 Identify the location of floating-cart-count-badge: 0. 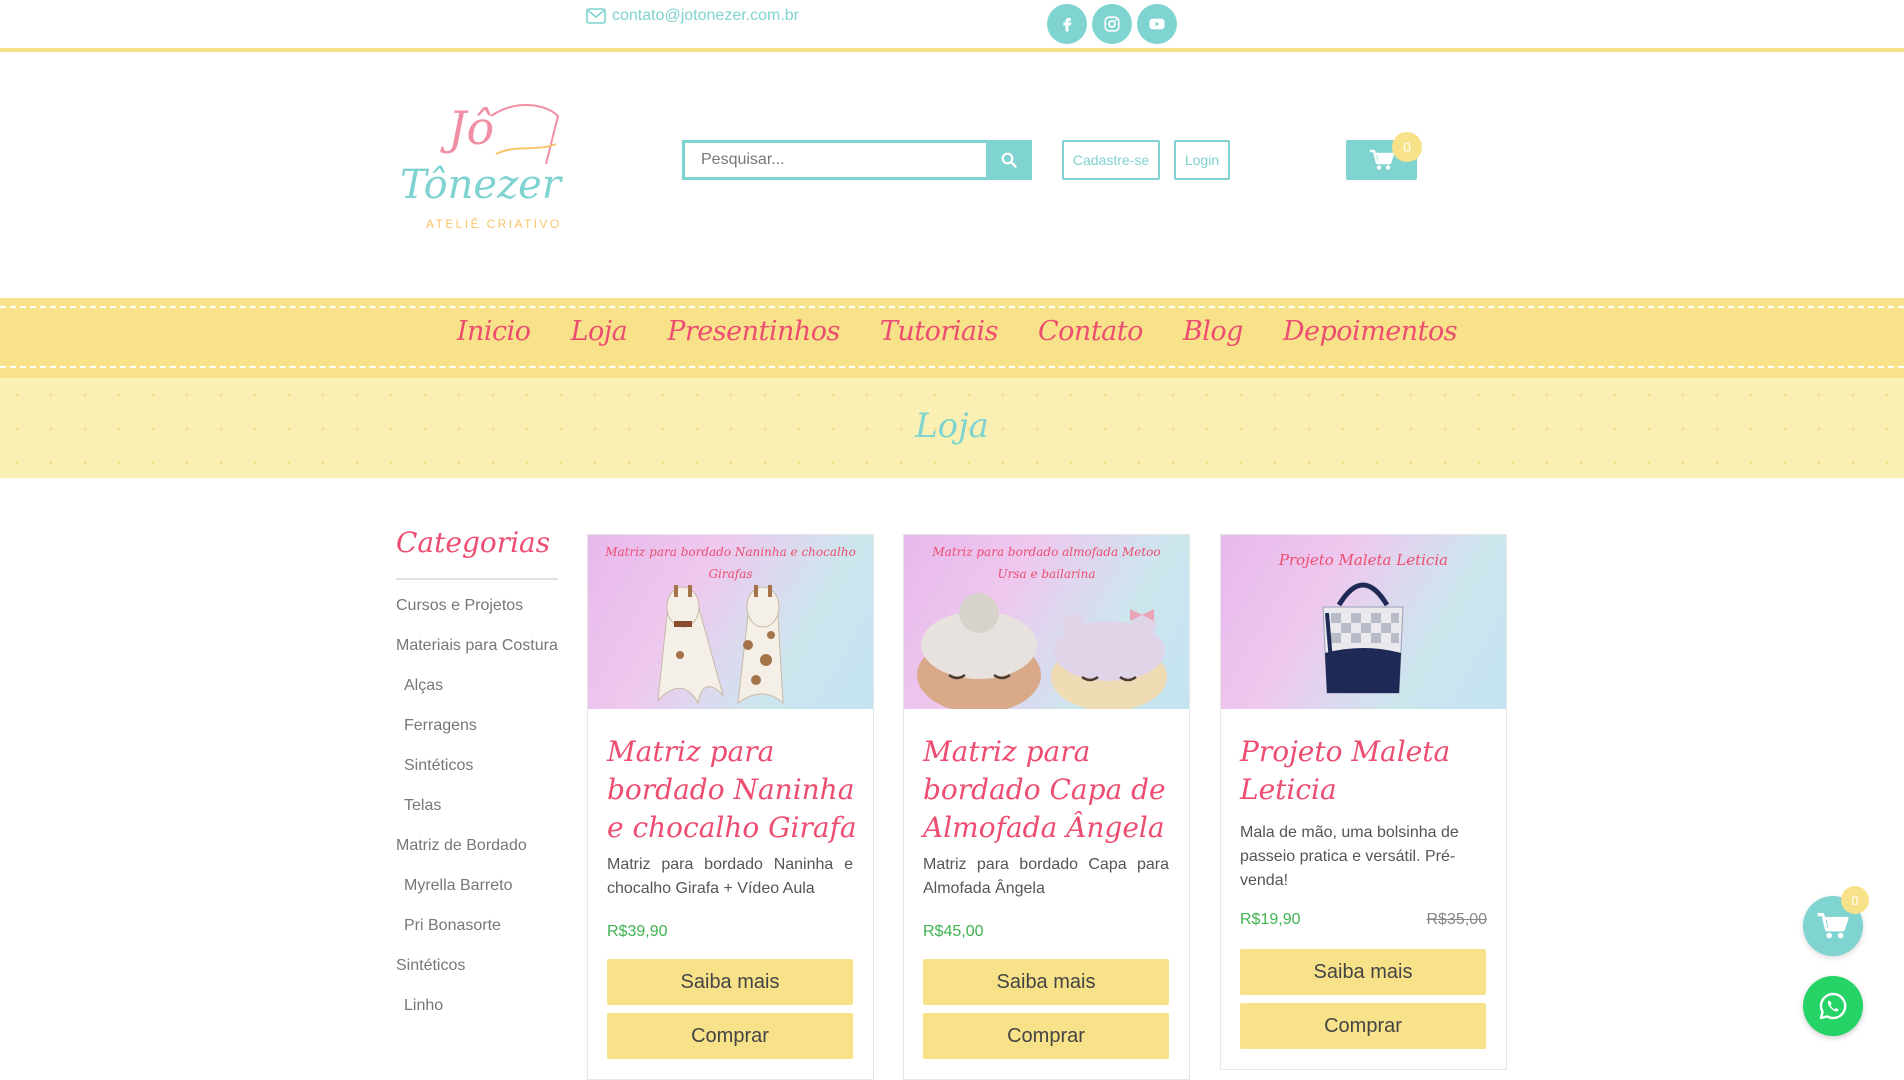
(1855, 900).